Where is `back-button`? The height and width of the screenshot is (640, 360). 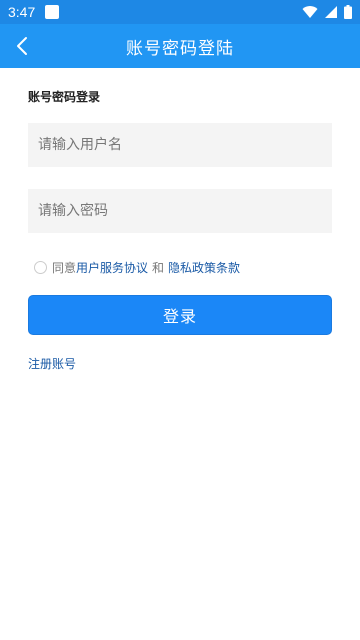 back-button is located at coordinates (22, 46).